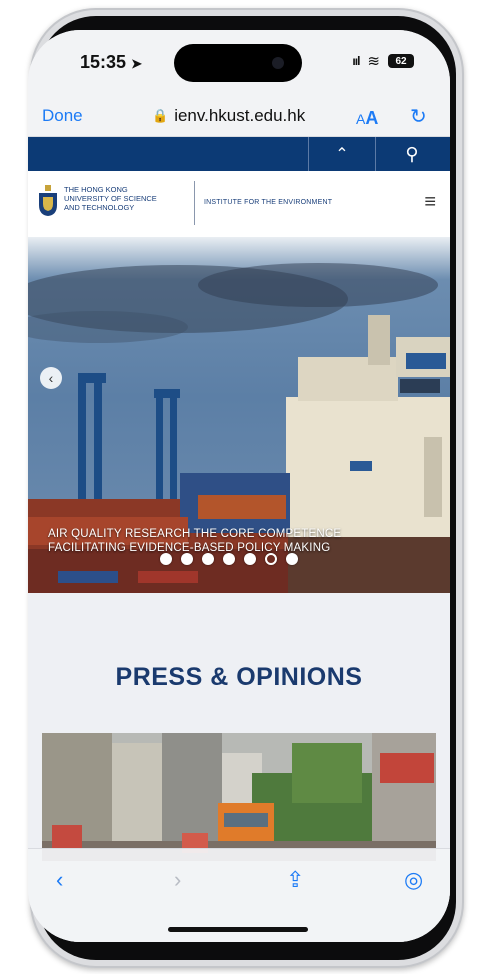  I want to click on chevron-up-icon: ⌃, so click(342, 154).